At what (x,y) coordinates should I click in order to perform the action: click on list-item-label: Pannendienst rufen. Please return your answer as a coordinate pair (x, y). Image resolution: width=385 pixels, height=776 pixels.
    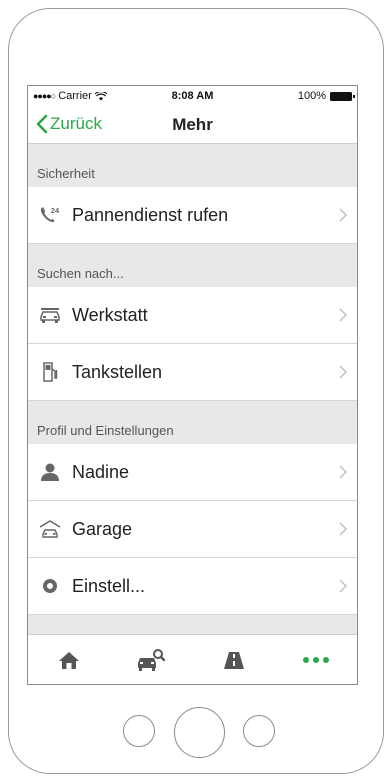
    Looking at the image, I should click on (150, 214).